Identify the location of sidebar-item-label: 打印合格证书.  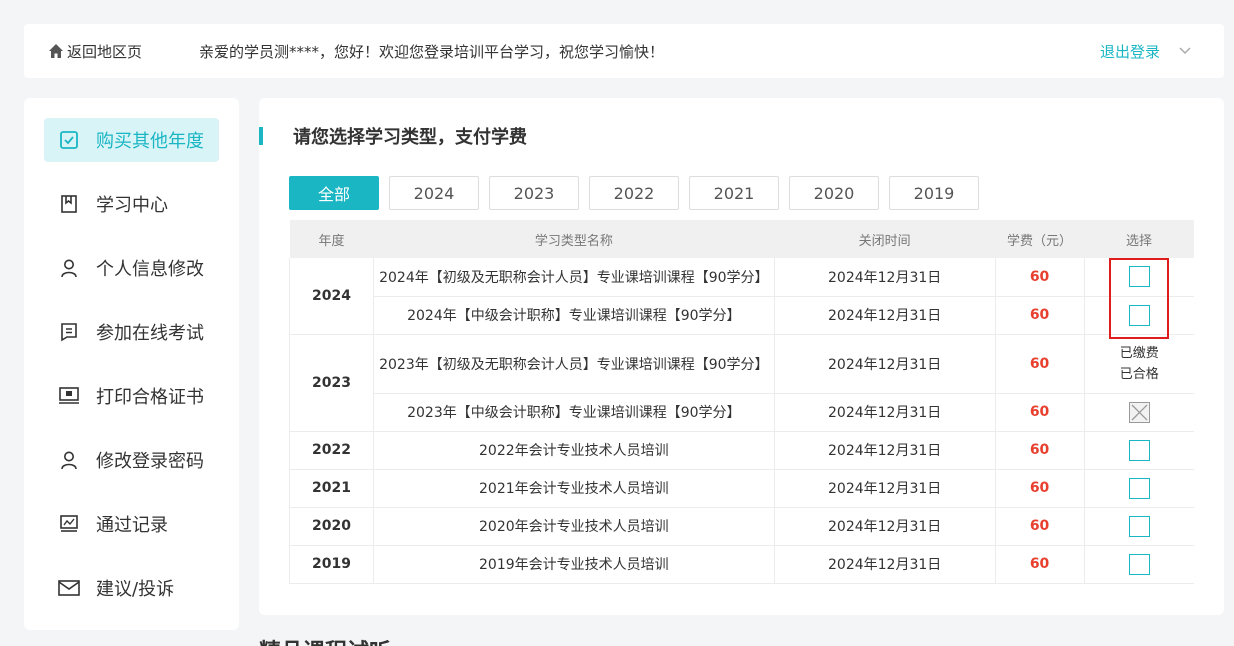
(150, 397).